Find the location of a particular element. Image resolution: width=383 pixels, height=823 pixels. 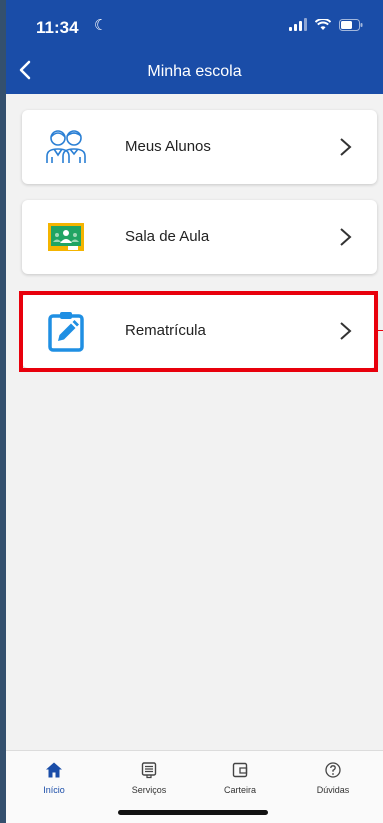

tab-label: Dúvidas is located at coordinates (333, 790).